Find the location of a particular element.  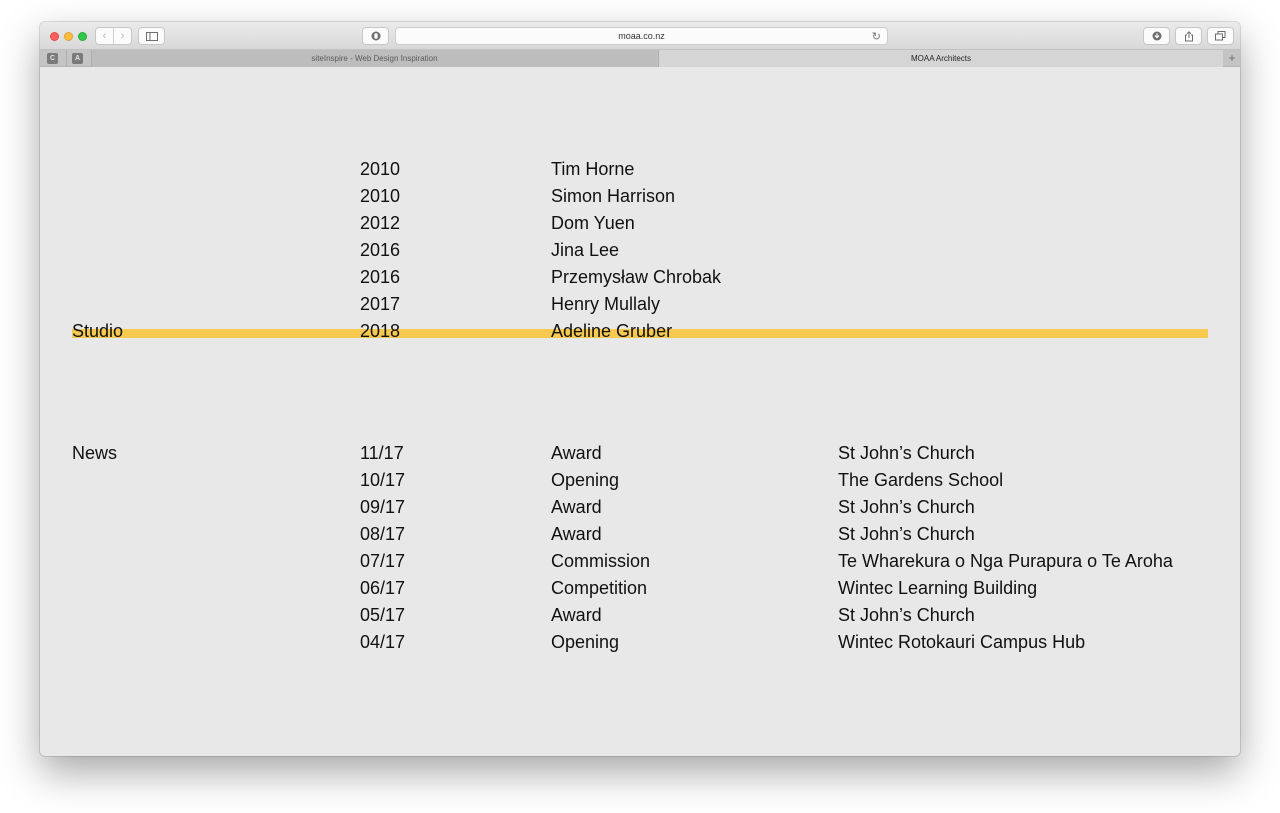

close-window-button is located at coordinates (54, 36).